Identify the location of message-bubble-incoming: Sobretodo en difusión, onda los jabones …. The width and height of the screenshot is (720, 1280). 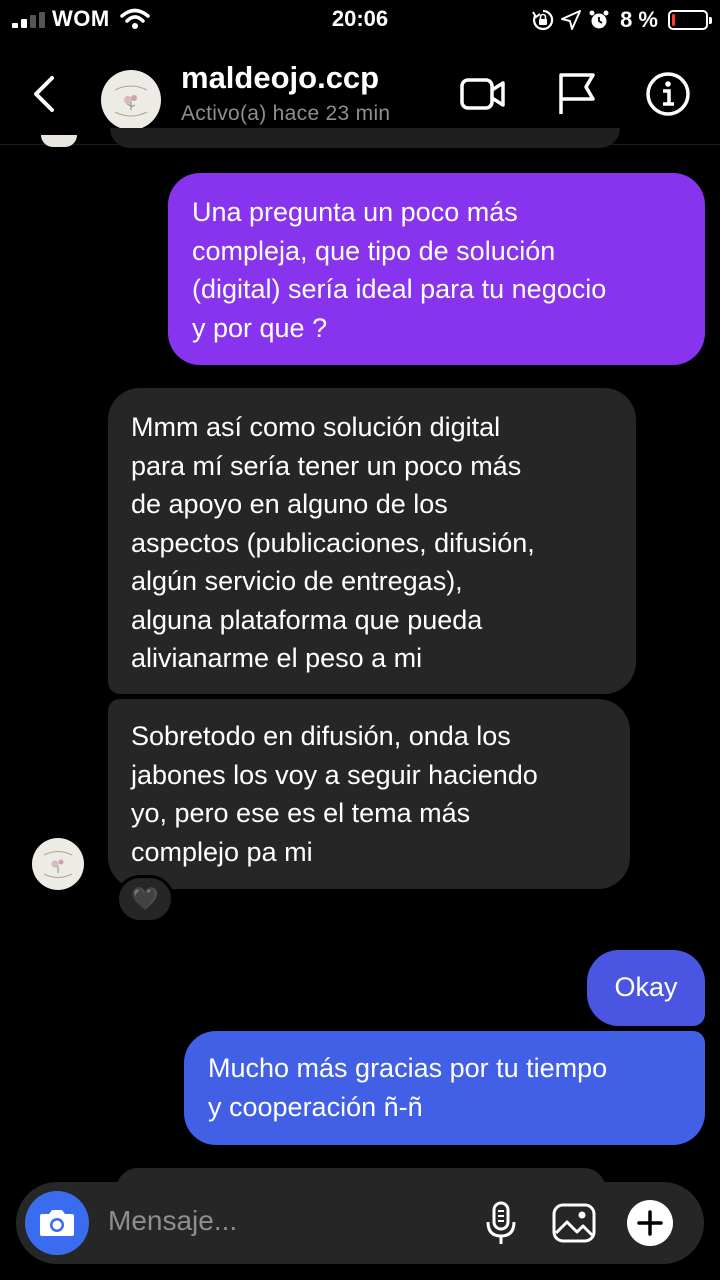
(369, 794).